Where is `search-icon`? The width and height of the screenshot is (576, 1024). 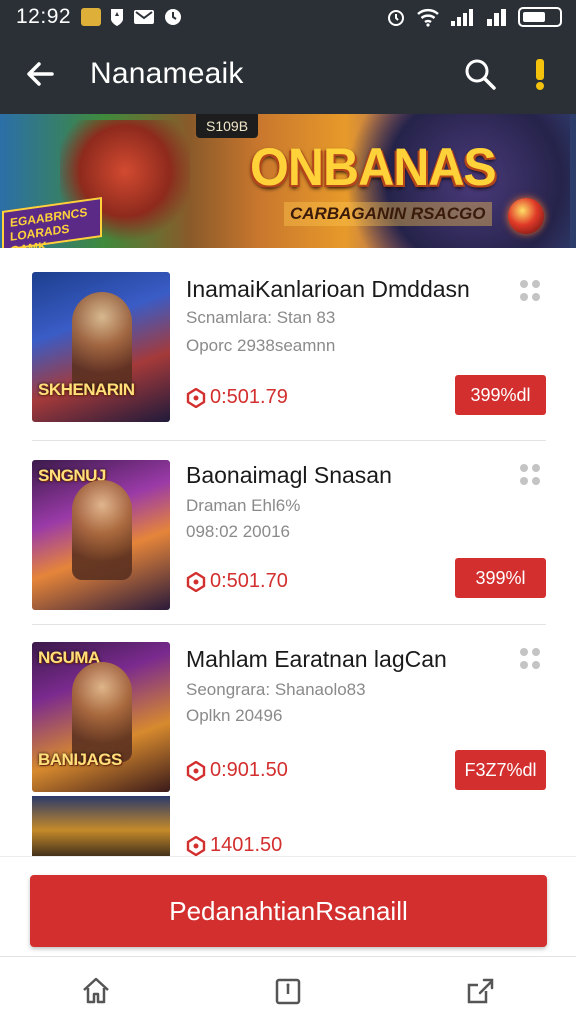 search-icon is located at coordinates (480, 74).